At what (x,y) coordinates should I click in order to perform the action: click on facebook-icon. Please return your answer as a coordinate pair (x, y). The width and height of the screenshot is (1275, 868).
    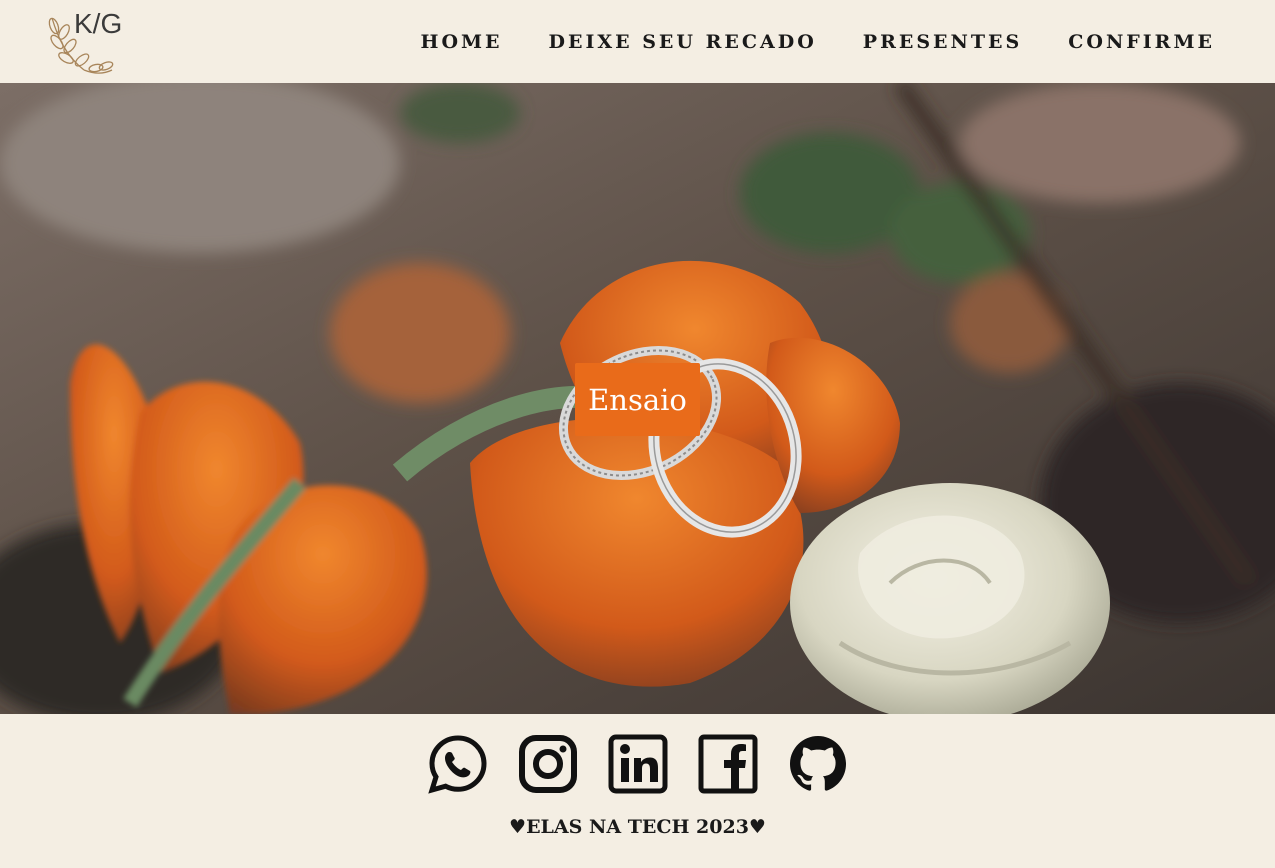
    Looking at the image, I should click on (728, 764).